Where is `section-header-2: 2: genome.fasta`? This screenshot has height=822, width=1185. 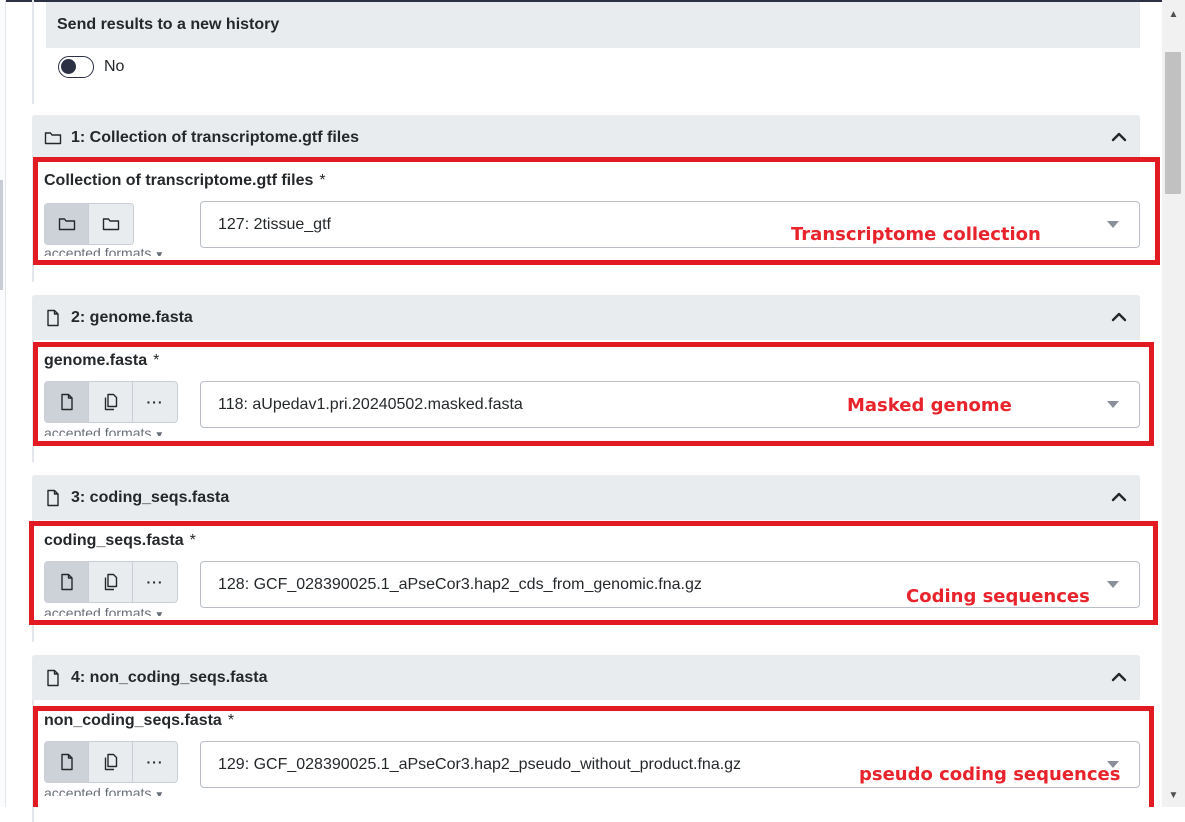
section-header-2: 2: genome.fasta is located at coordinates (586, 317).